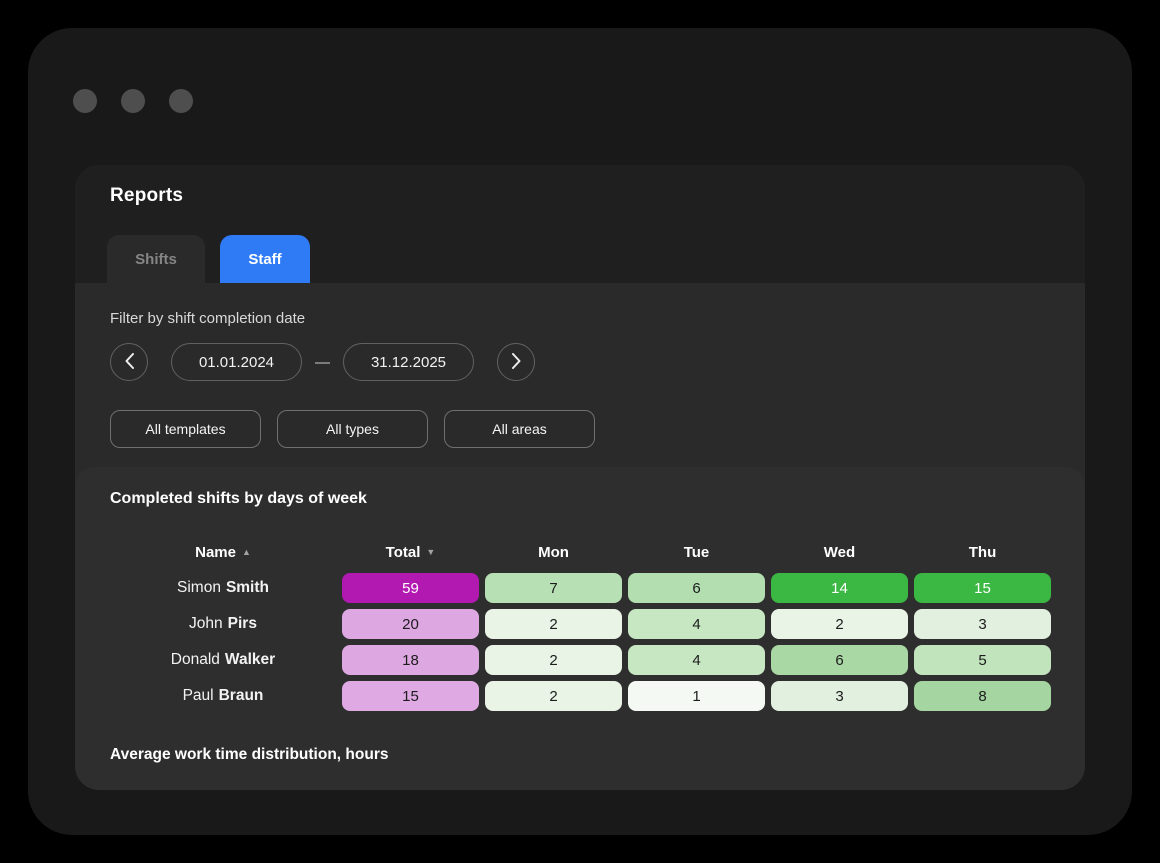 The height and width of the screenshot is (863, 1160). Describe the element at coordinates (215, 552) in the screenshot. I see `column-header-name-label: Name` at that location.